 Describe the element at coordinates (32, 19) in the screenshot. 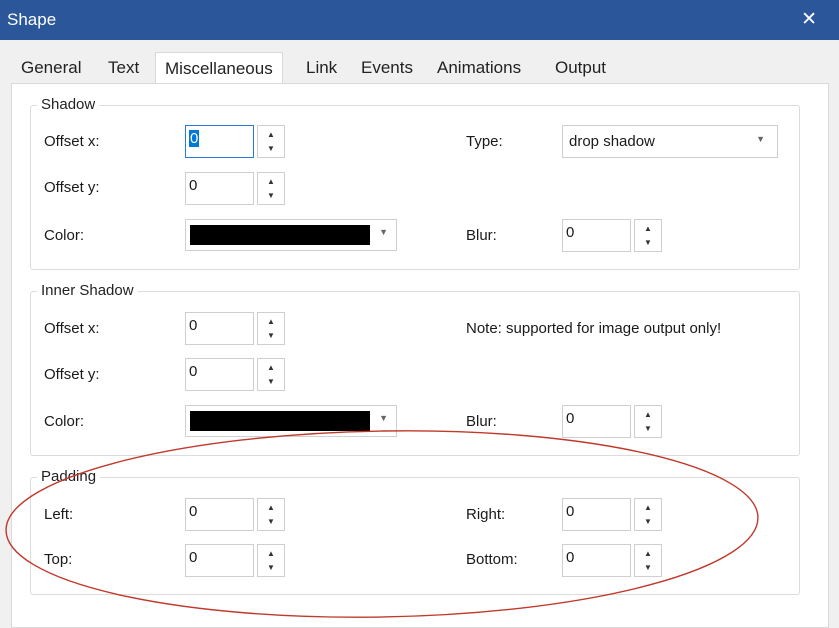

I see `window-title: Shape` at that location.